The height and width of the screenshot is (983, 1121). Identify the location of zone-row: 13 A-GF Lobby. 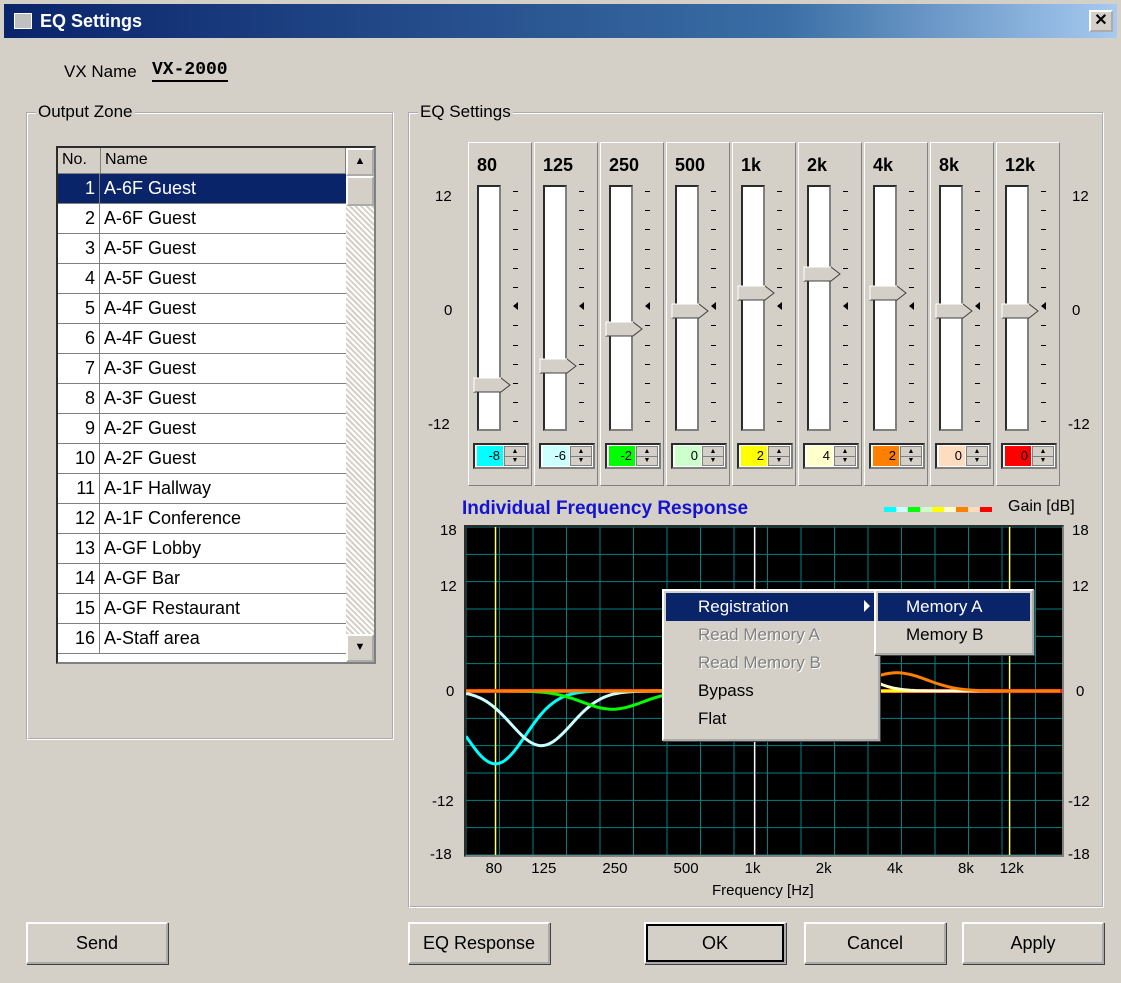
(202, 549).